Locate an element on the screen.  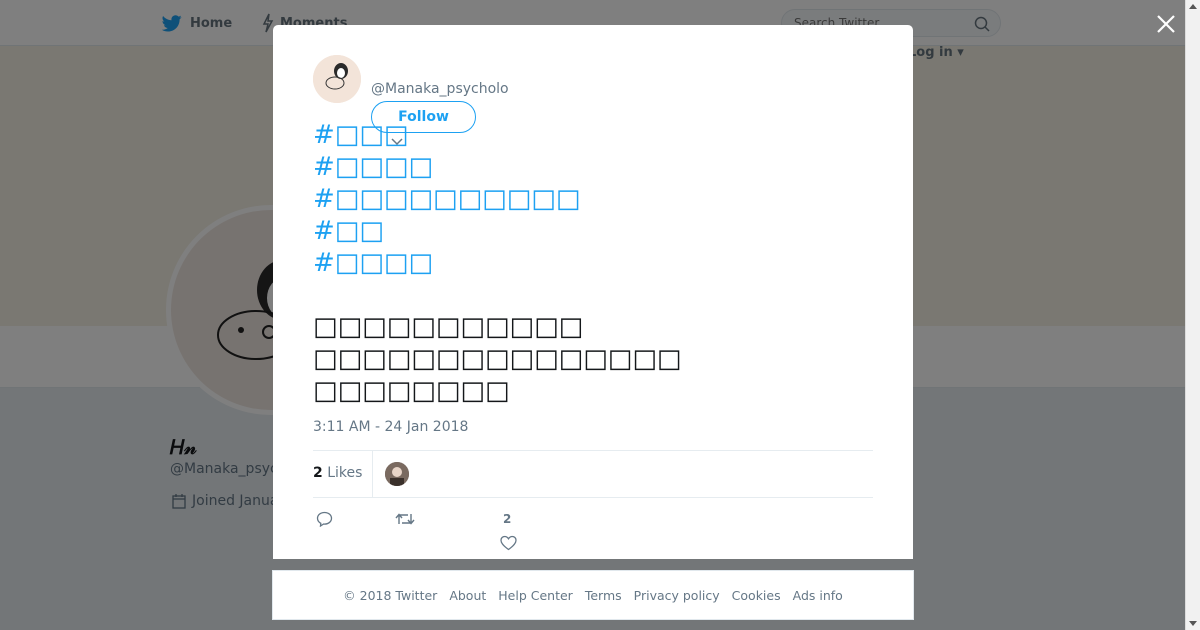
likes-stat: 2 Likes is located at coordinates (337, 473).